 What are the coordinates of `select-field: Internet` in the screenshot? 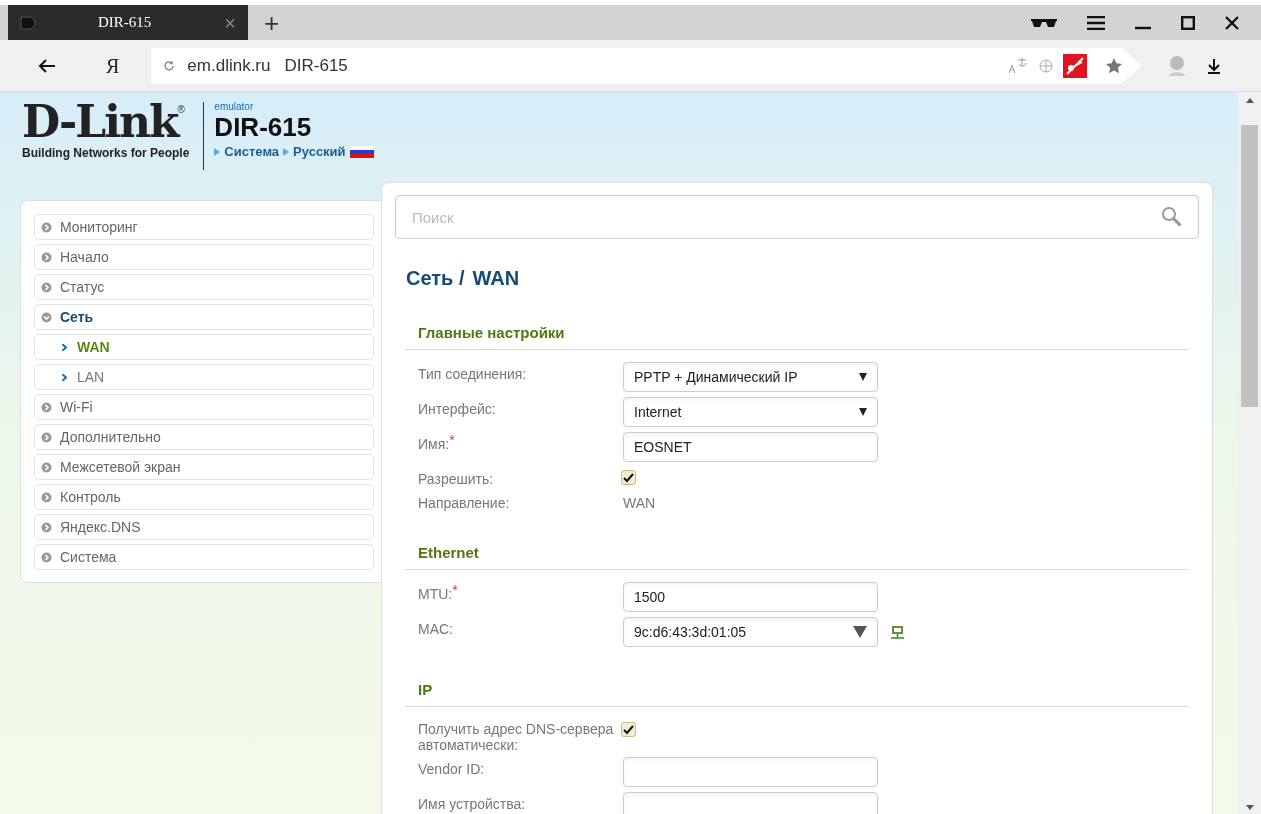 It's located at (750, 412).